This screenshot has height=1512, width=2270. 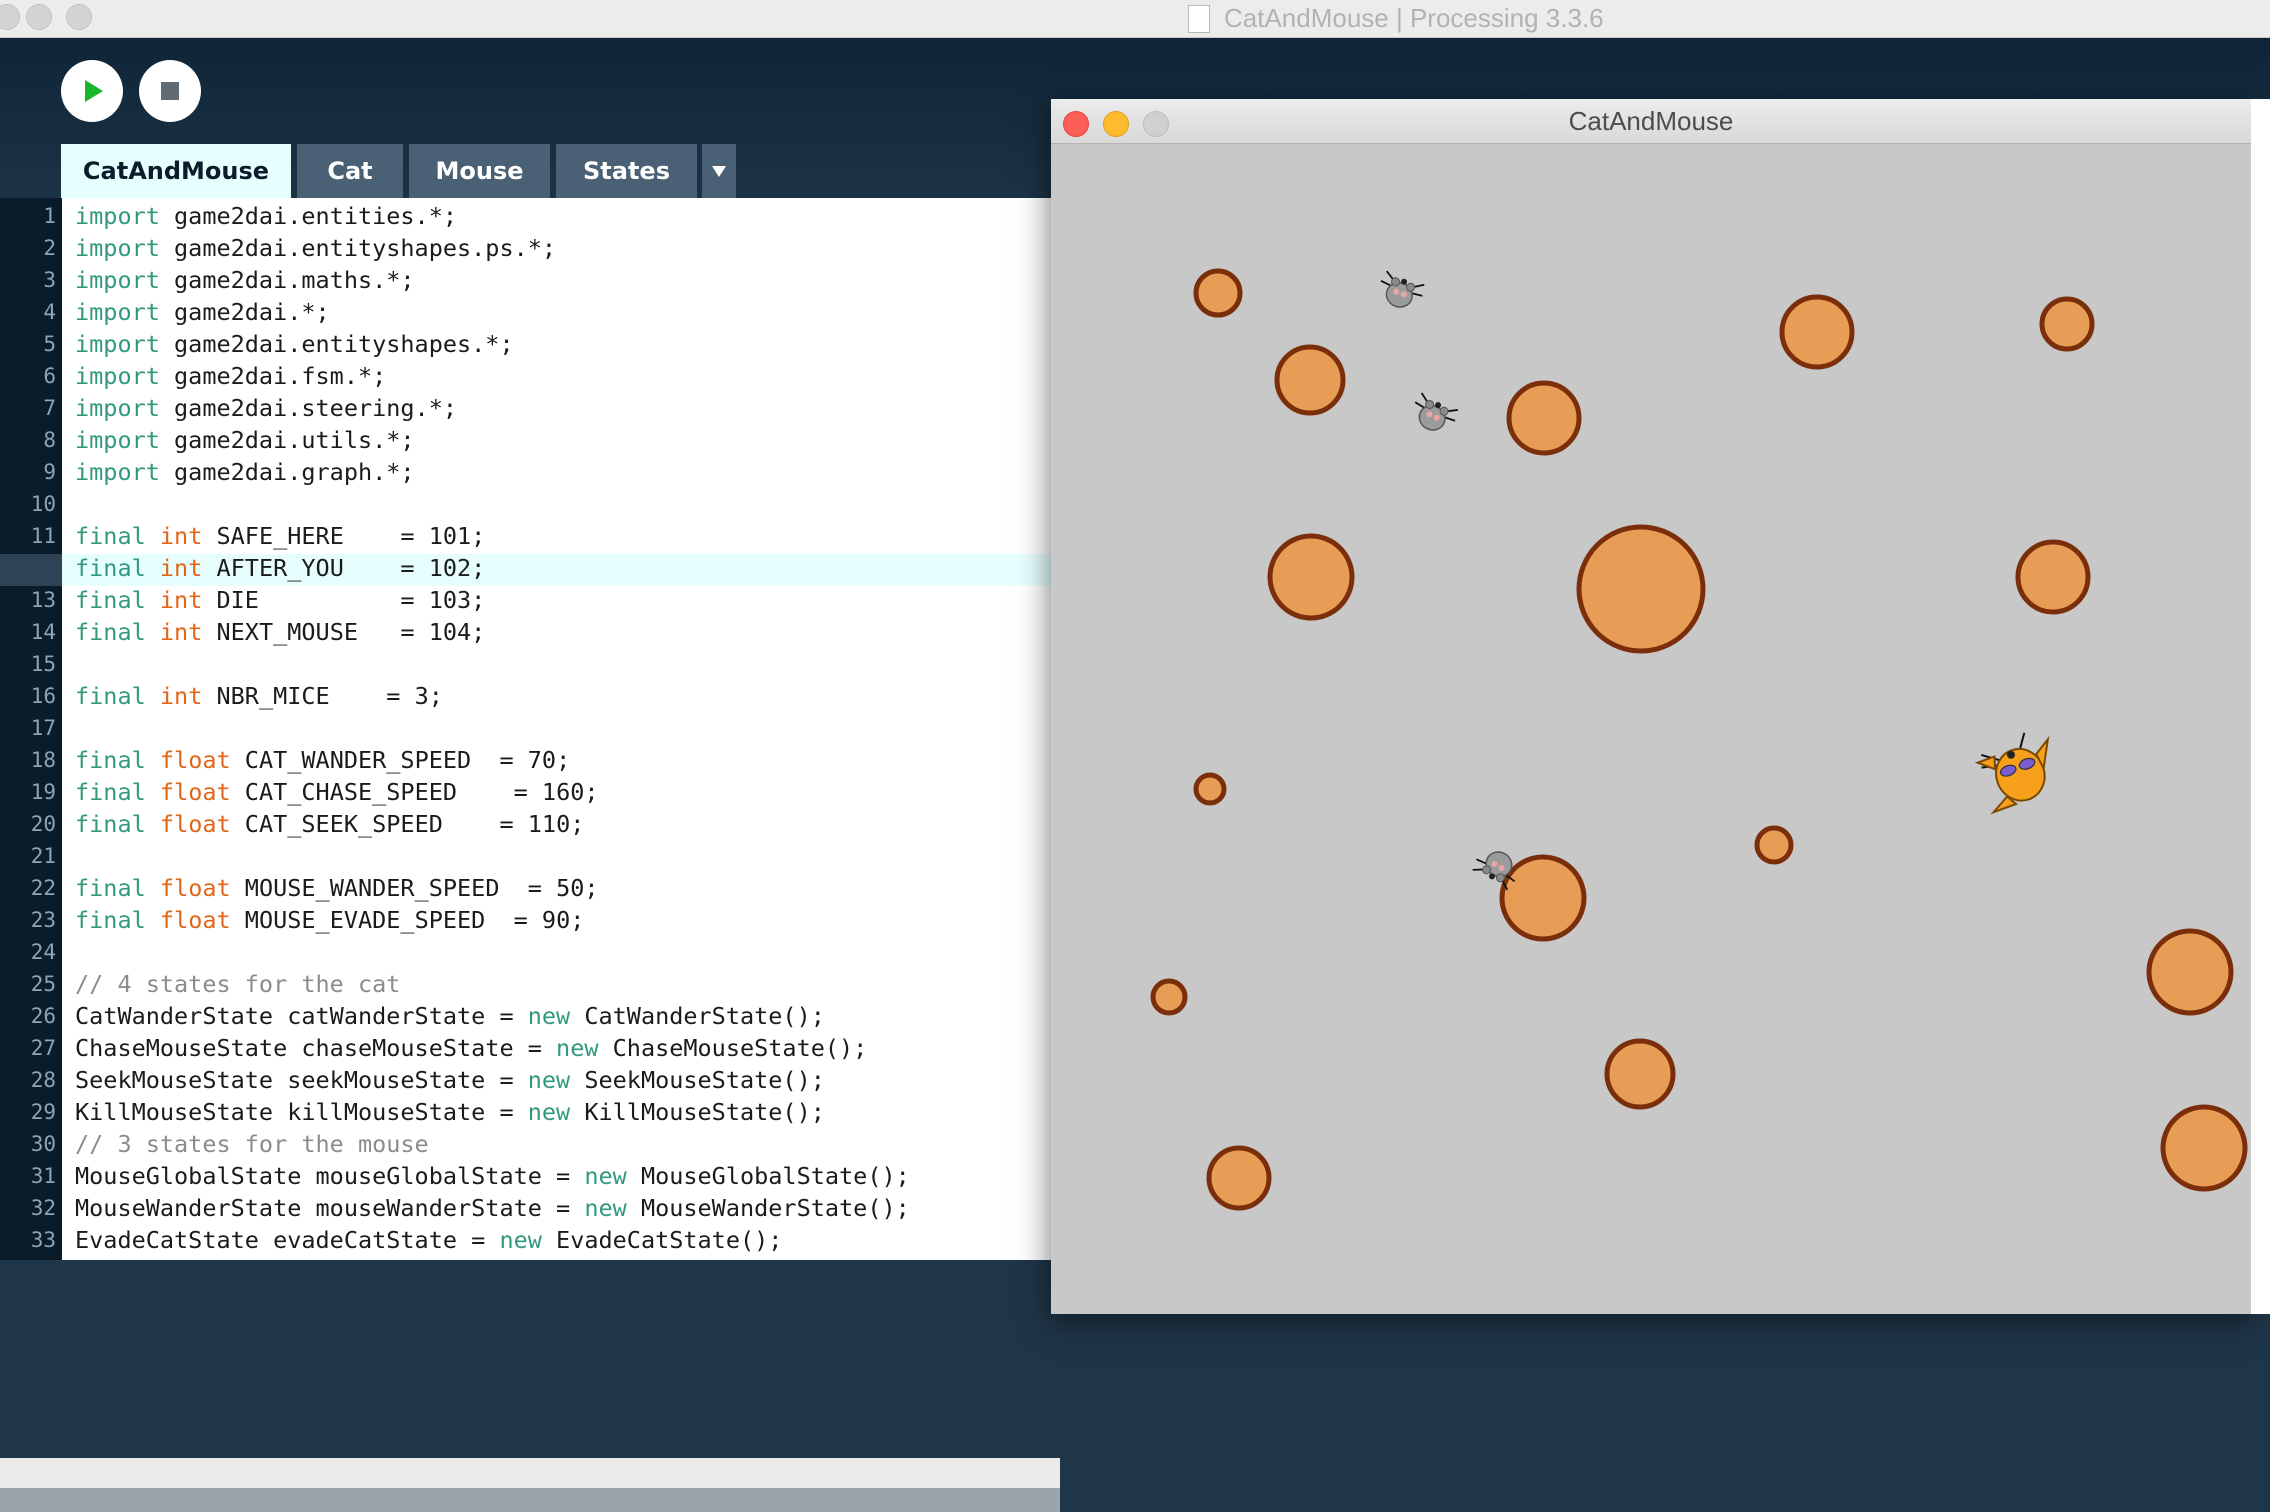 I want to click on current-line-gutter-highlight, so click(x=31, y=570).